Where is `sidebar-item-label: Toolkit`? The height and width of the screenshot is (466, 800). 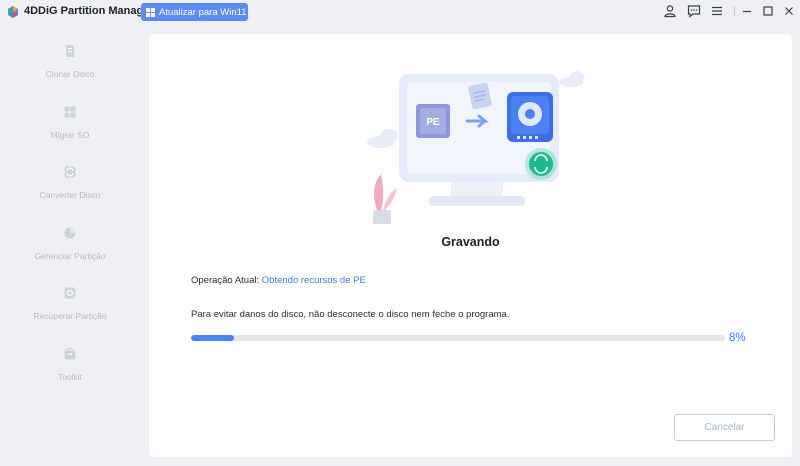
sidebar-item-label: Toolkit is located at coordinates (70, 377).